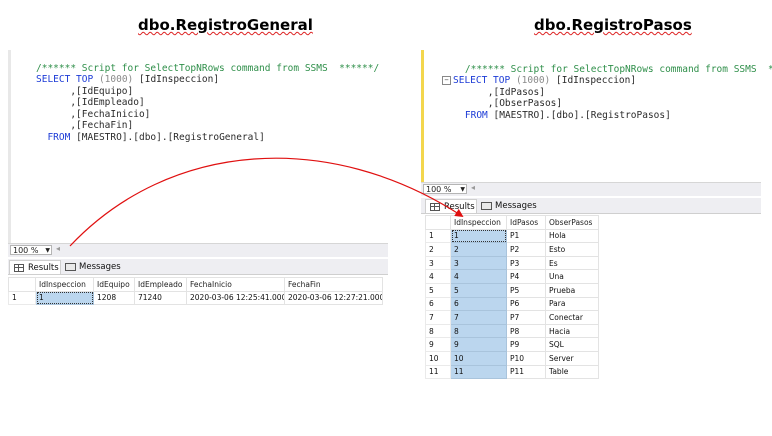 This screenshot has height=436, width=772. Describe the element at coordinates (572, 344) in the screenshot. I see `grid-cell: SQL` at that location.